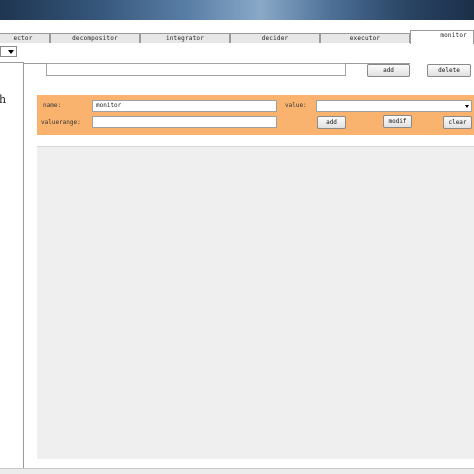  Describe the element at coordinates (184, 106) in the screenshot. I see `name-field: monitor` at that location.